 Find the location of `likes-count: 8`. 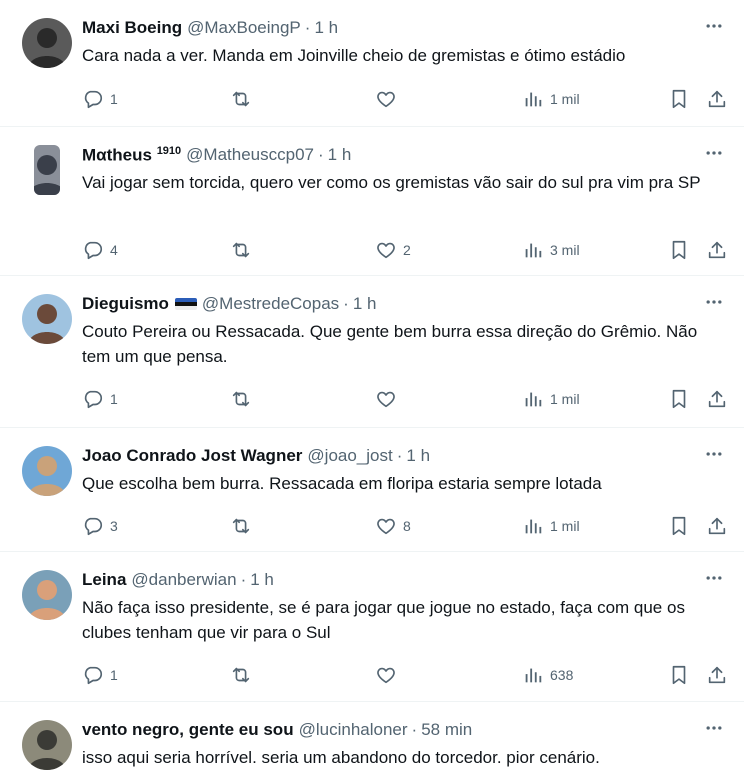

likes-count: 8 is located at coordinates (407, 526).